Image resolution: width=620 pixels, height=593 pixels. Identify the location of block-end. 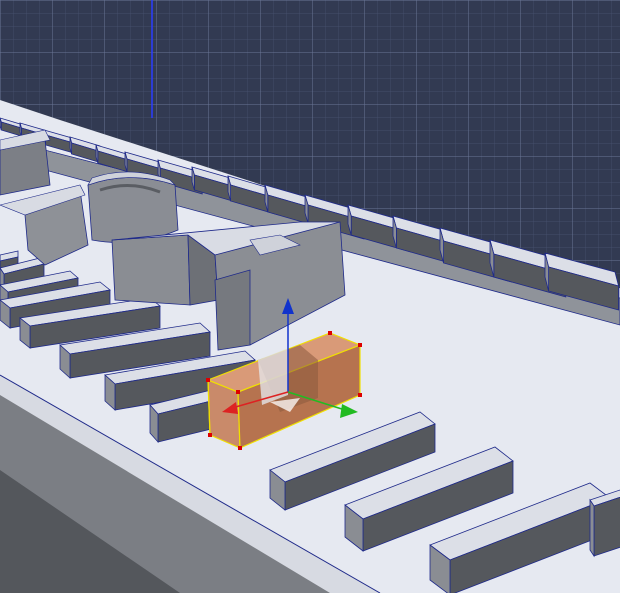
(592, 528).